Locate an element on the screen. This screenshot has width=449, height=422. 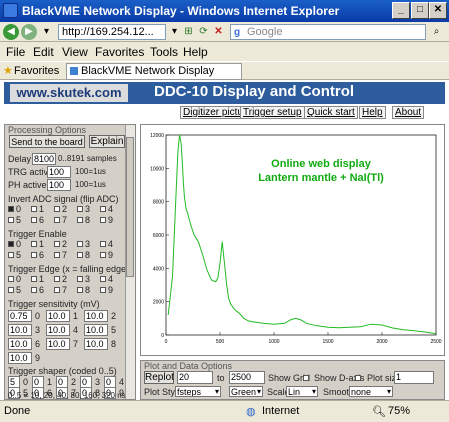
favorites-star-icon: ★ is located at coordinates (8, 70).